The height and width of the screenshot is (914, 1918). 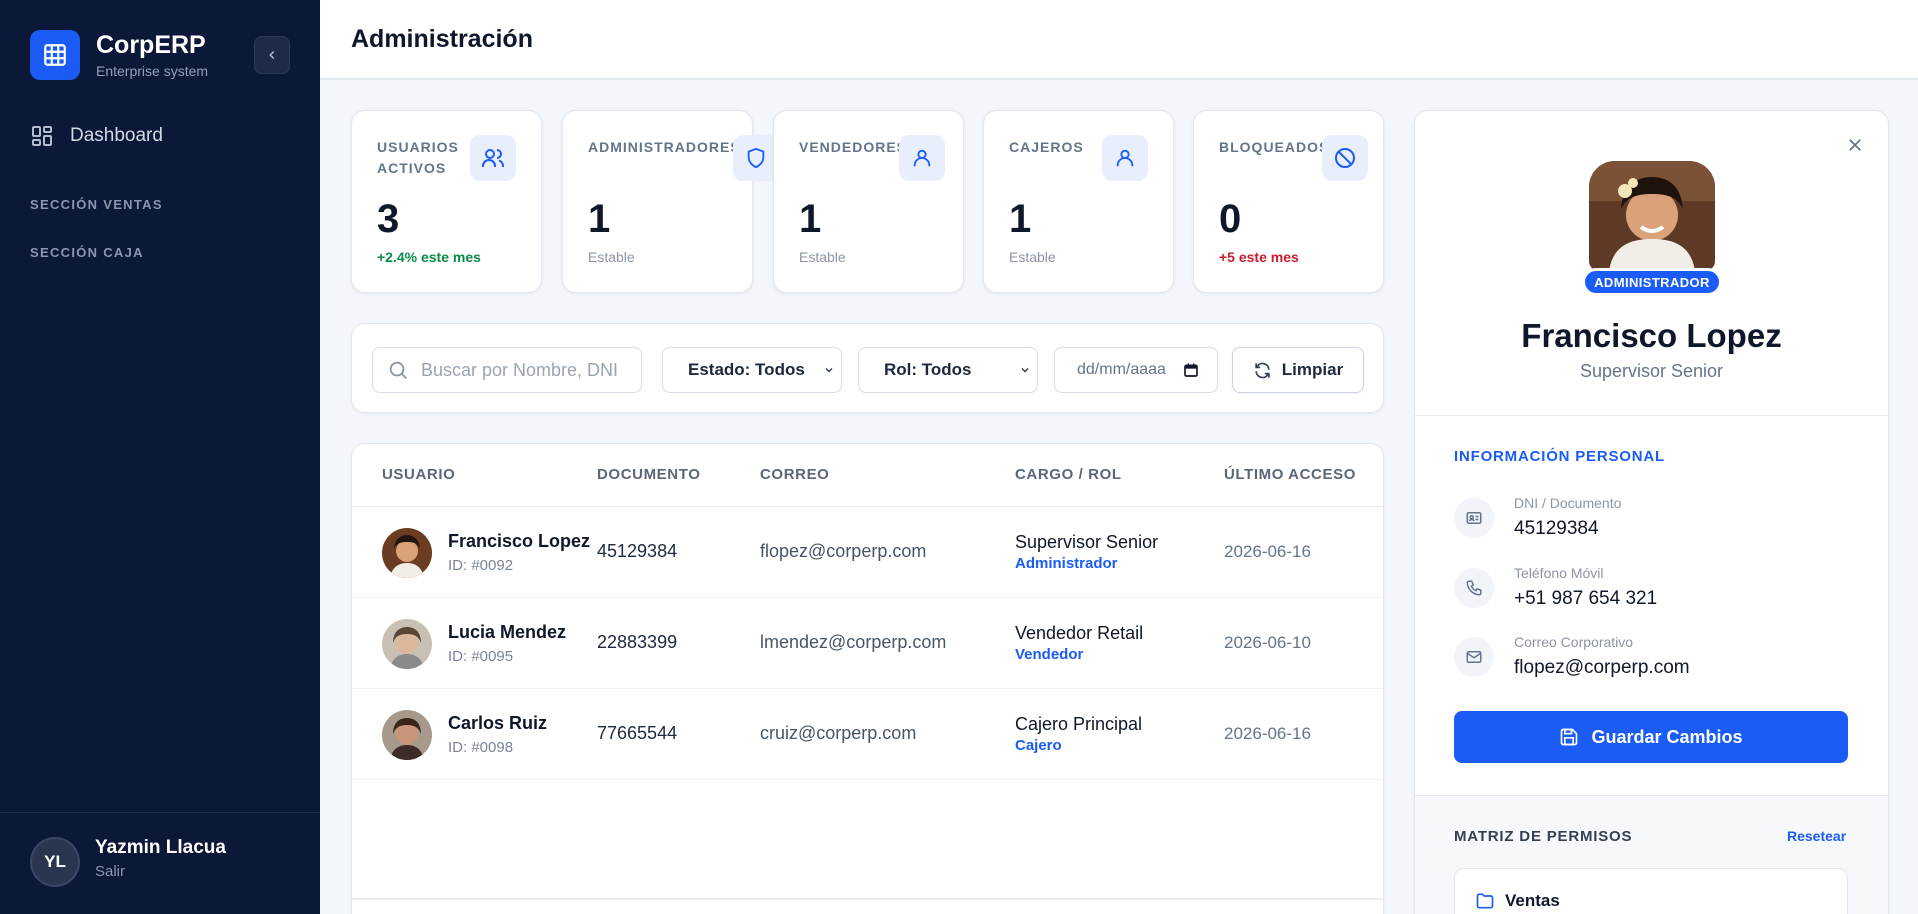 I want to click on phone-icon, so click(x=1474, y=588).